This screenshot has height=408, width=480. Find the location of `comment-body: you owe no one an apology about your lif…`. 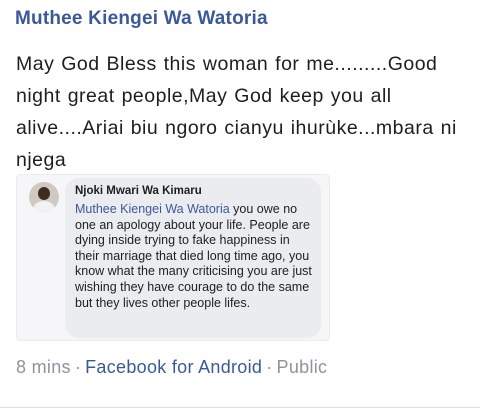

comment-body: you owe no one an apology about your lif… is located at coordinates (193, 256).